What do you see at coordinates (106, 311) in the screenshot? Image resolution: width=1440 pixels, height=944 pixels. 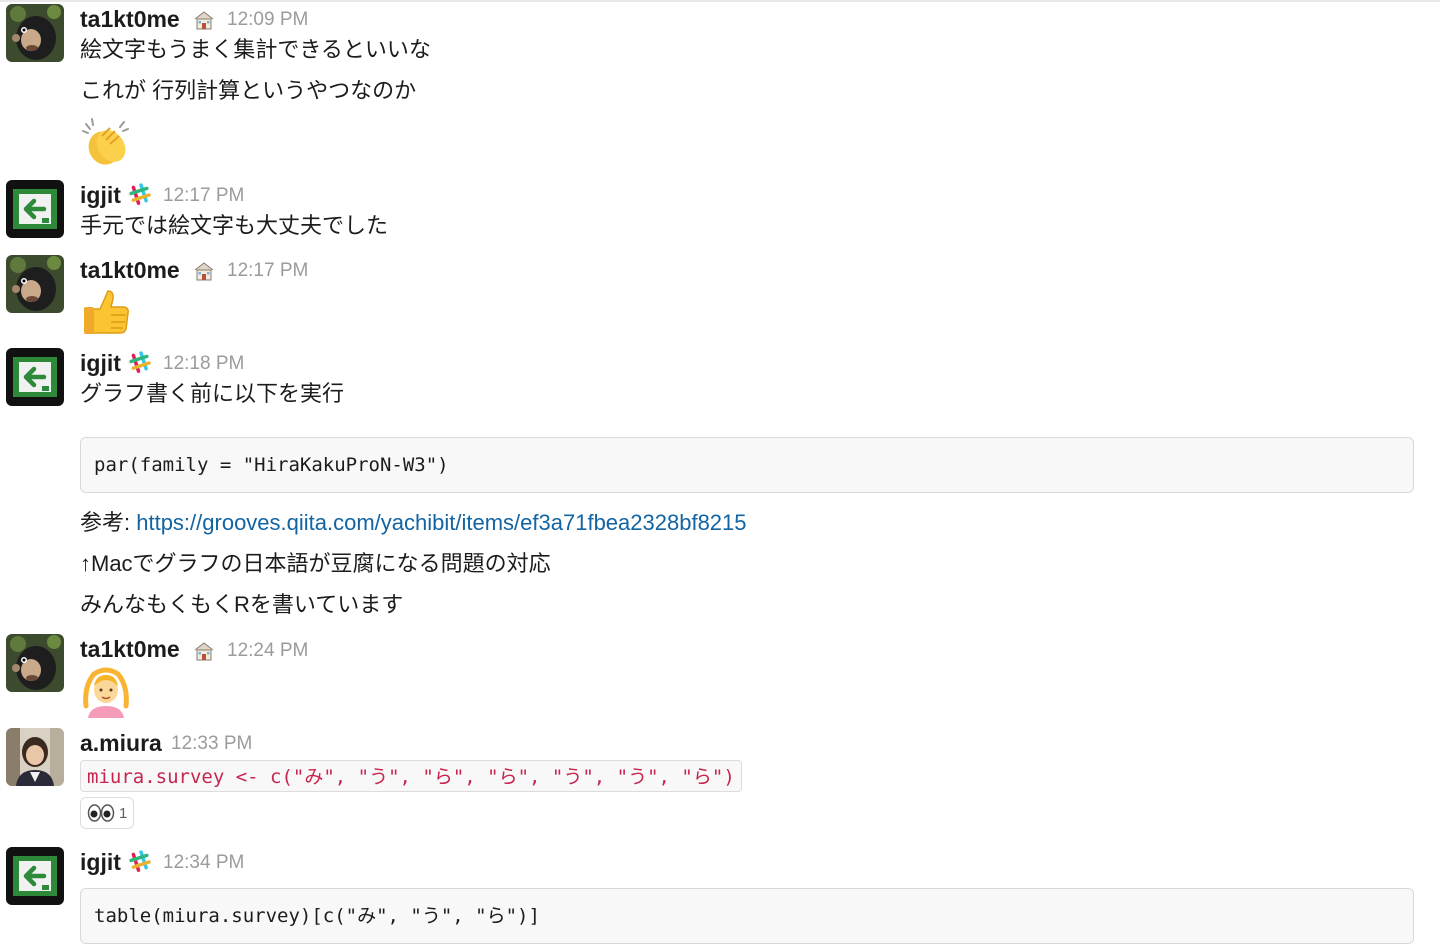 I see `thumbs-up-icon` at bounding box center [106, 311].